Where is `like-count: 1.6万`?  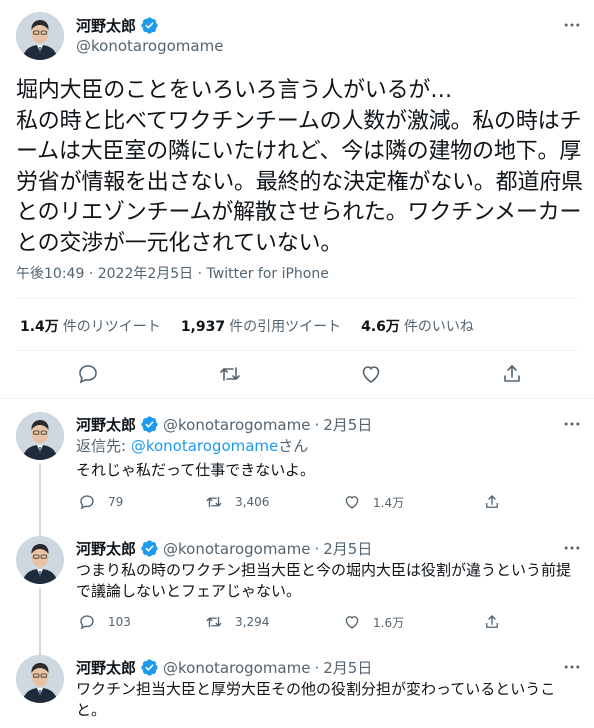 like-count: 1.6万 is located at coordinates (389, 622).